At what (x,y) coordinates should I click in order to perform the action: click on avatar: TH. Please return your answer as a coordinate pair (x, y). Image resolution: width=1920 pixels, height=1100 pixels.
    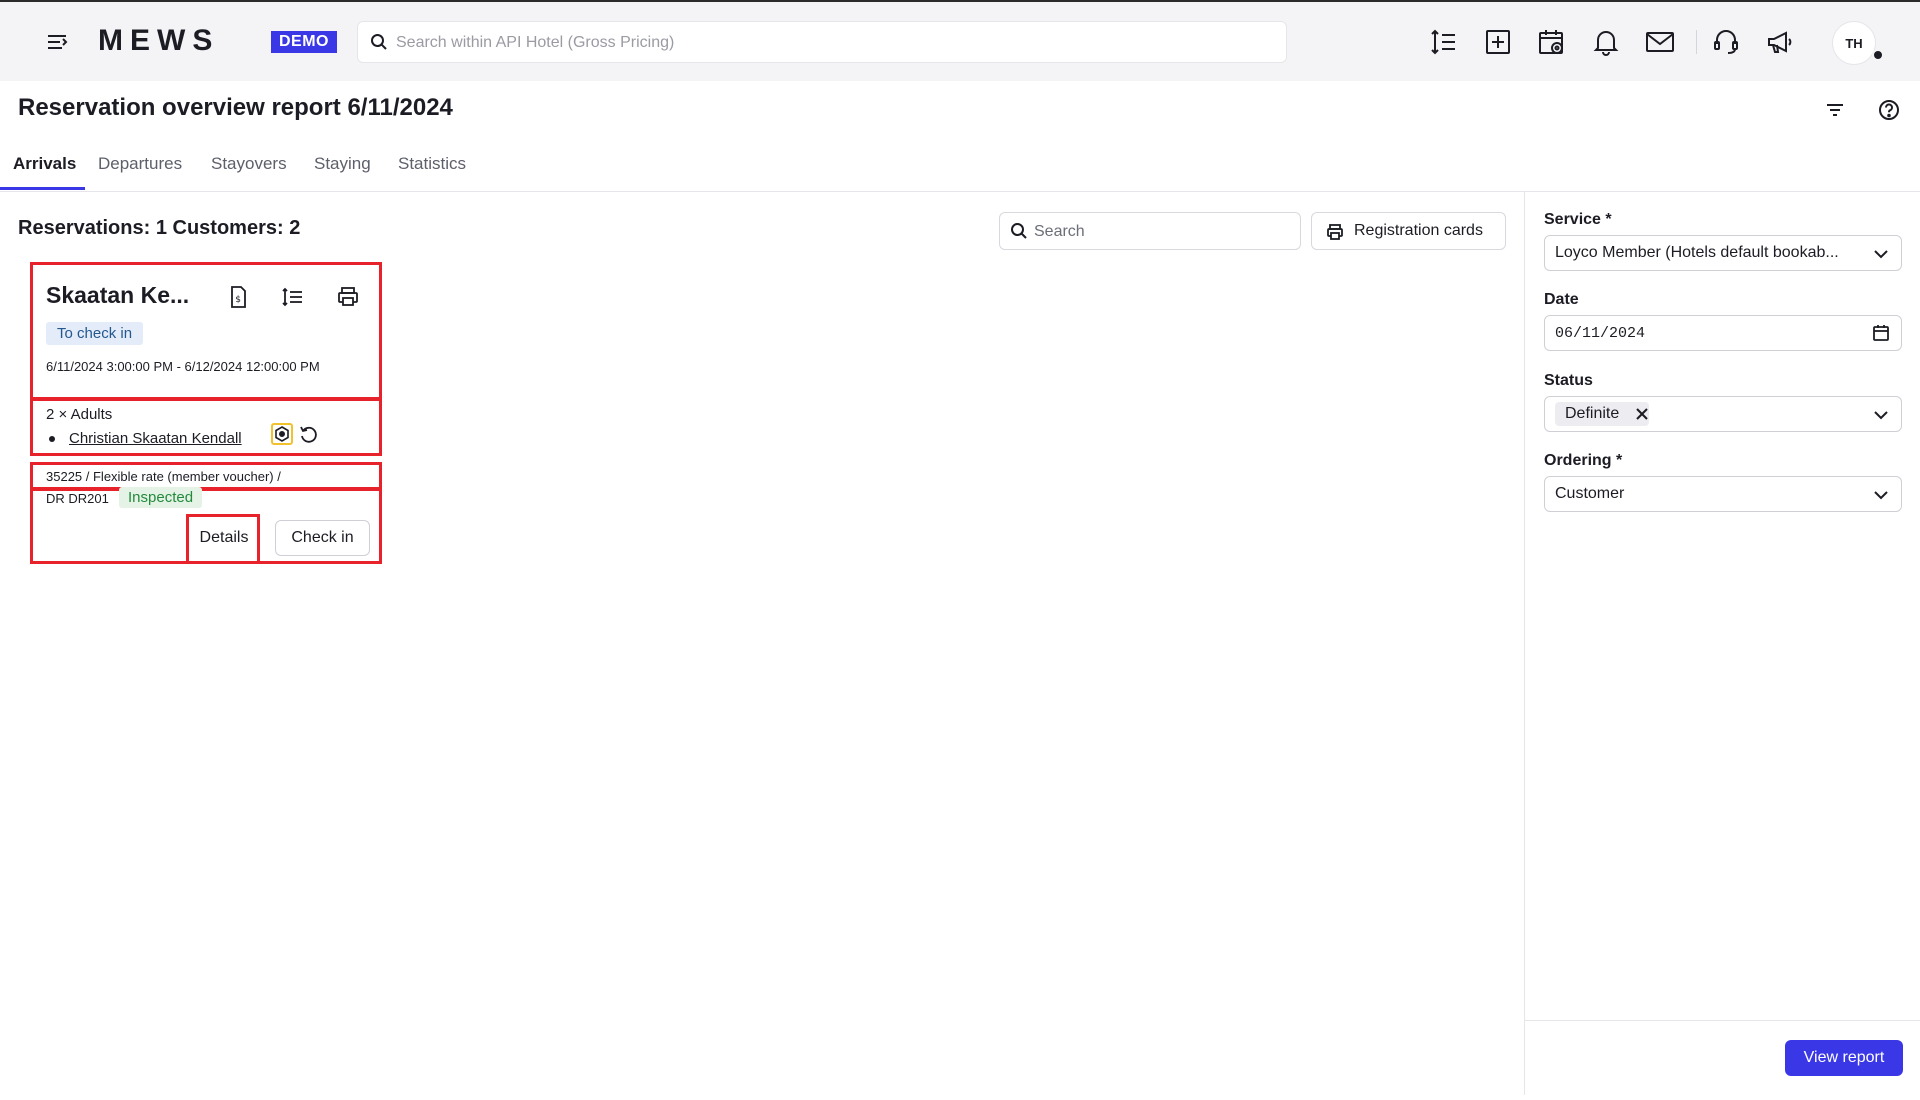
    Looking at the image, I should click on (1854, 43).